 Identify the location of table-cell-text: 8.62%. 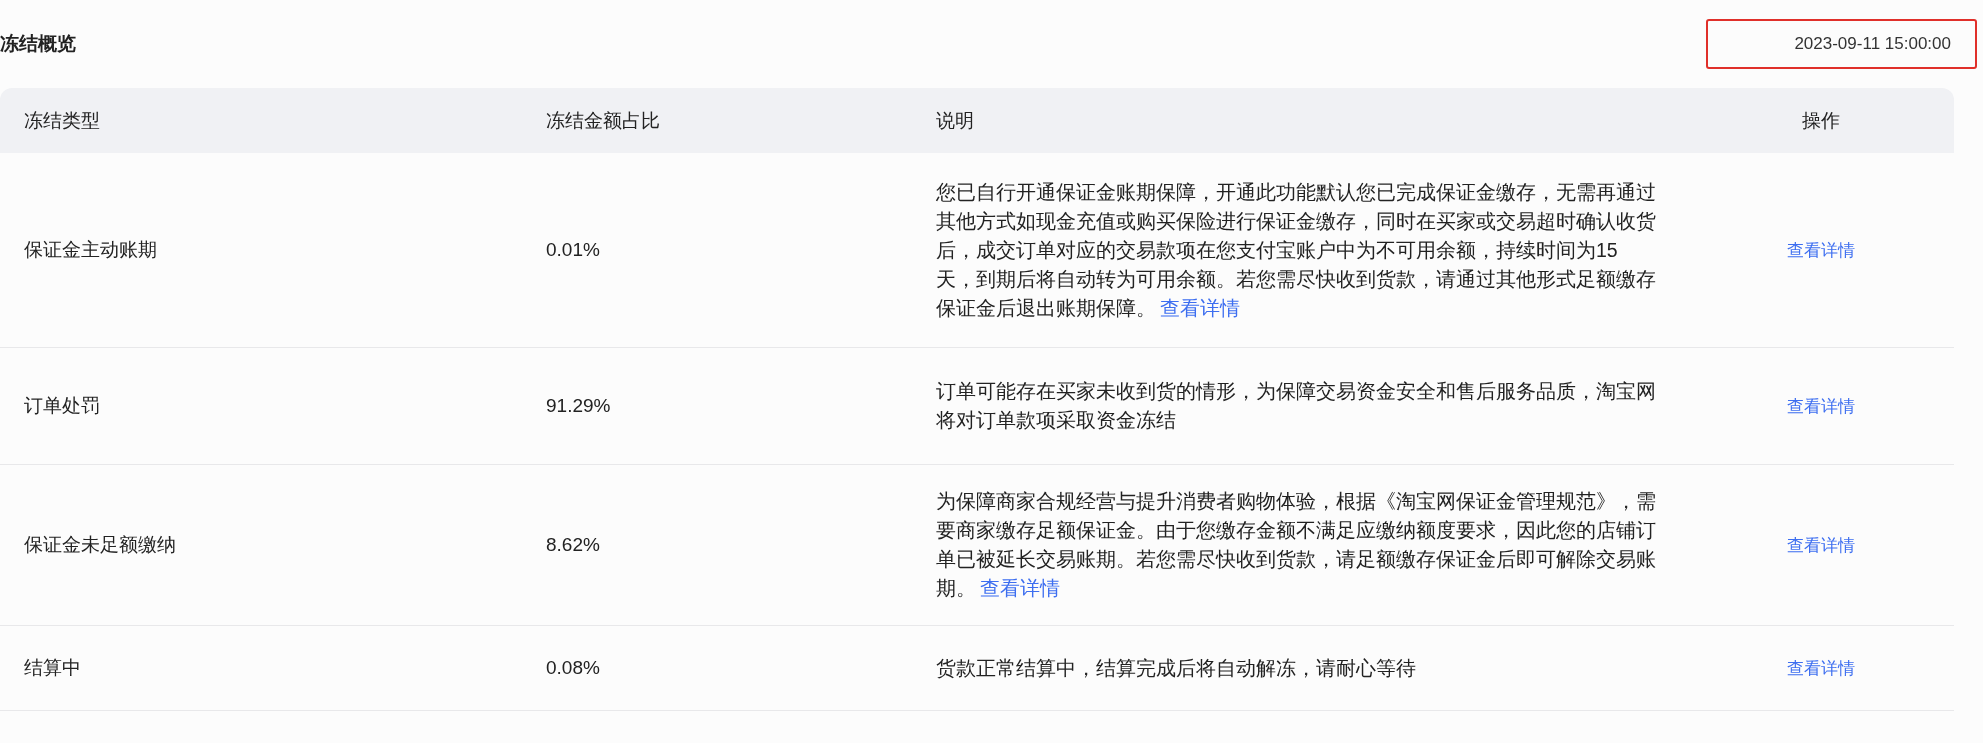
(573, 545).